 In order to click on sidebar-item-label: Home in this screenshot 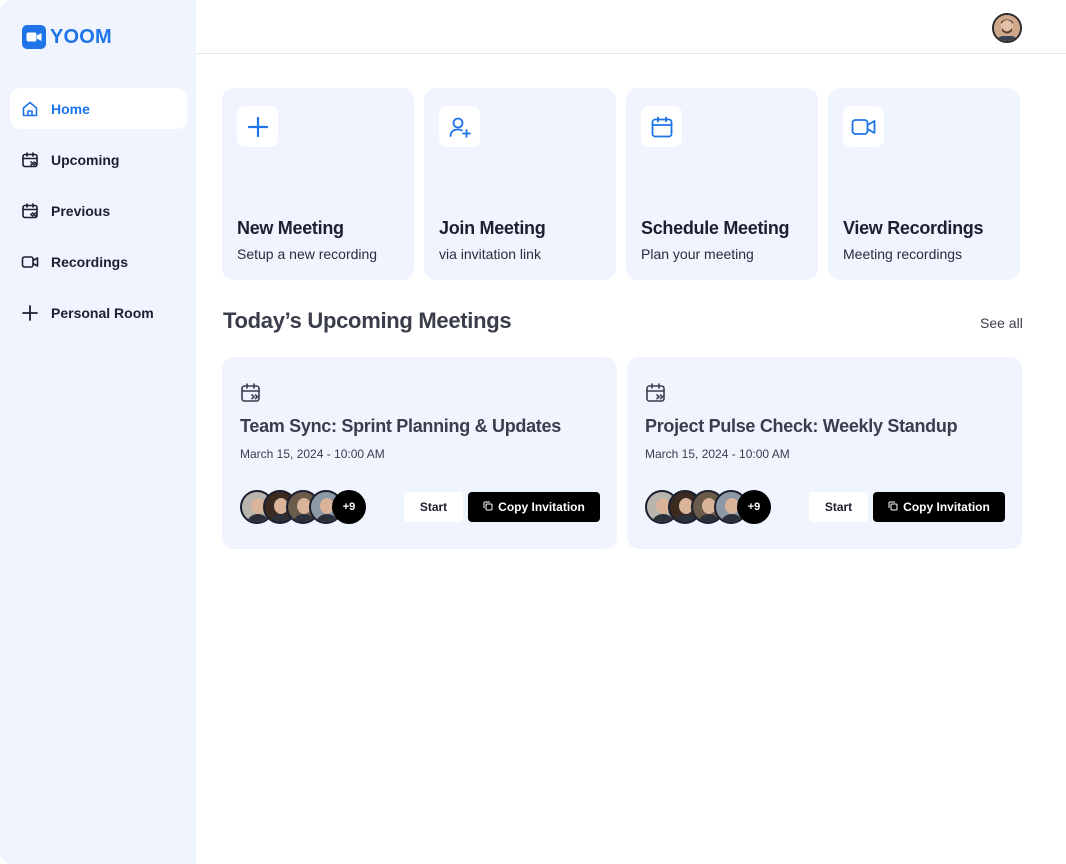, I will do `click(70, 108)`.